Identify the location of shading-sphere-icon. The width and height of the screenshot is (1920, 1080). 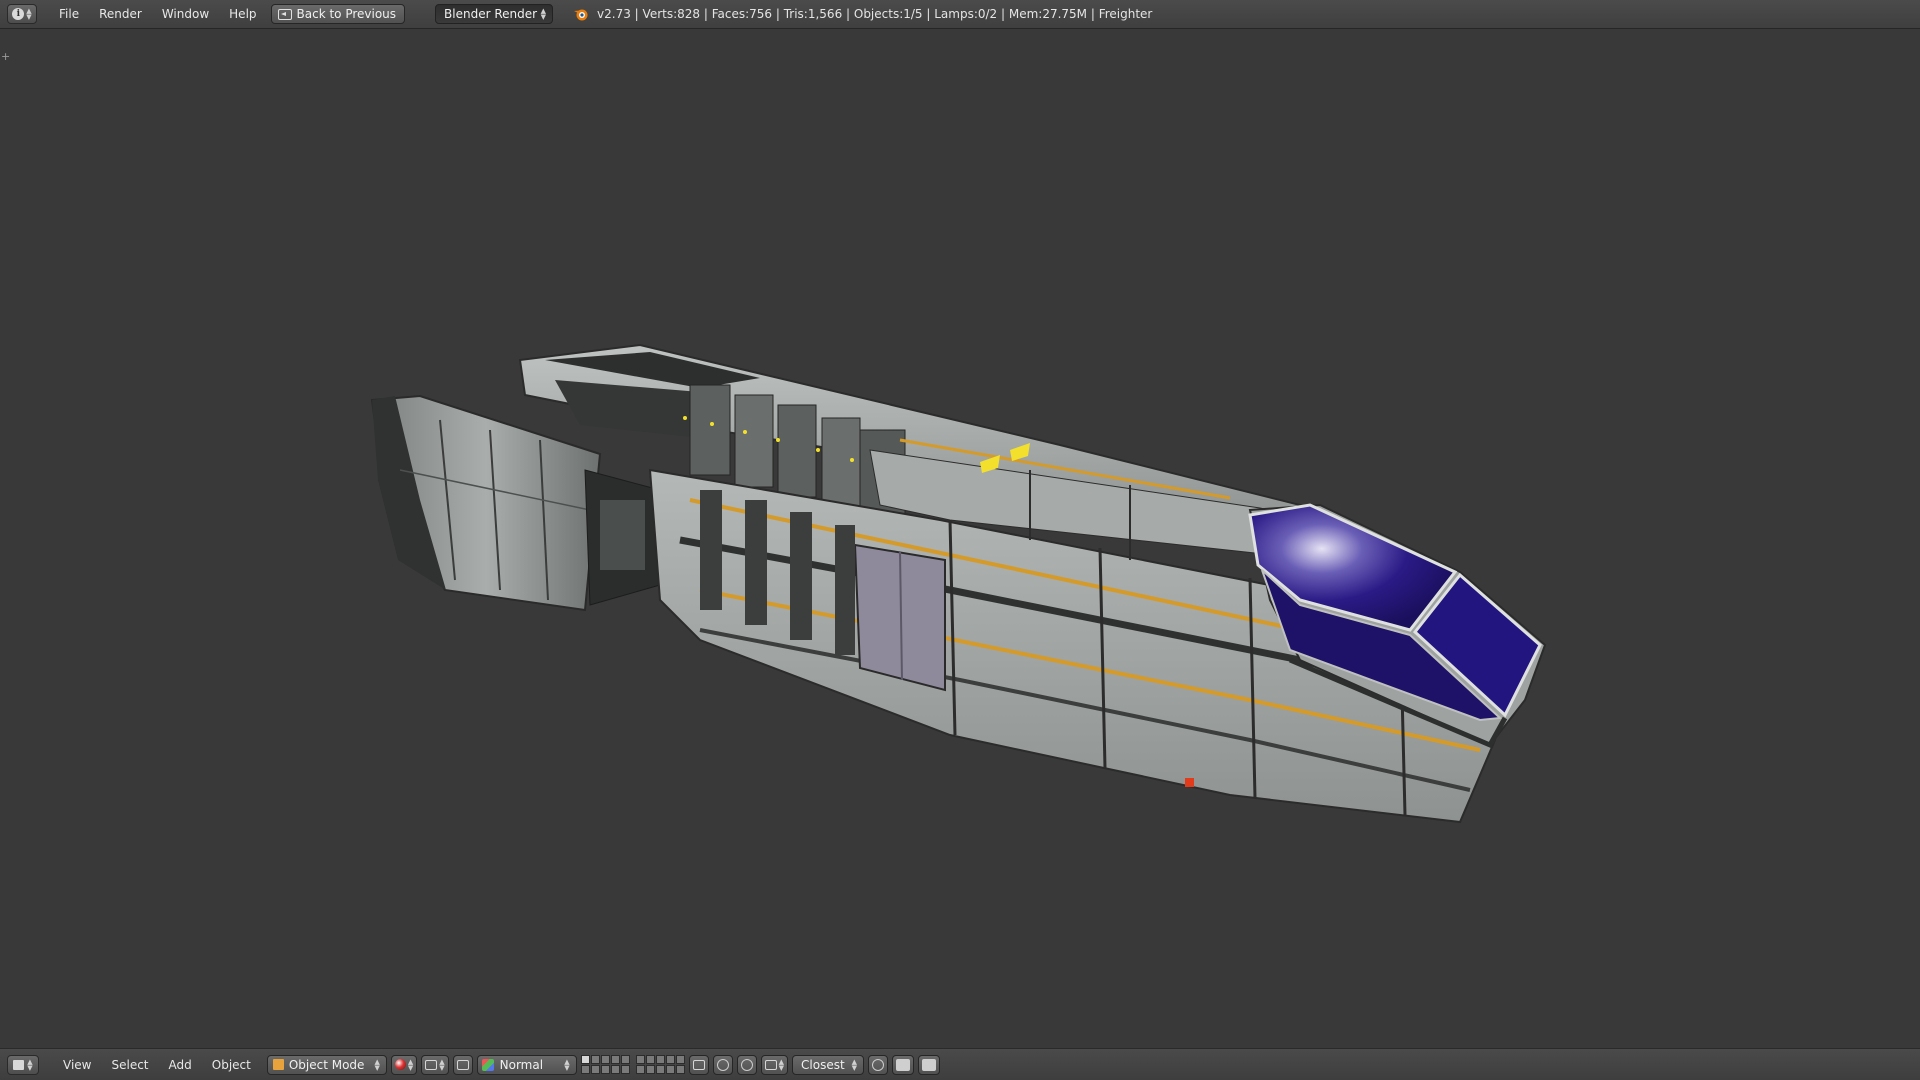
(400, 1064).